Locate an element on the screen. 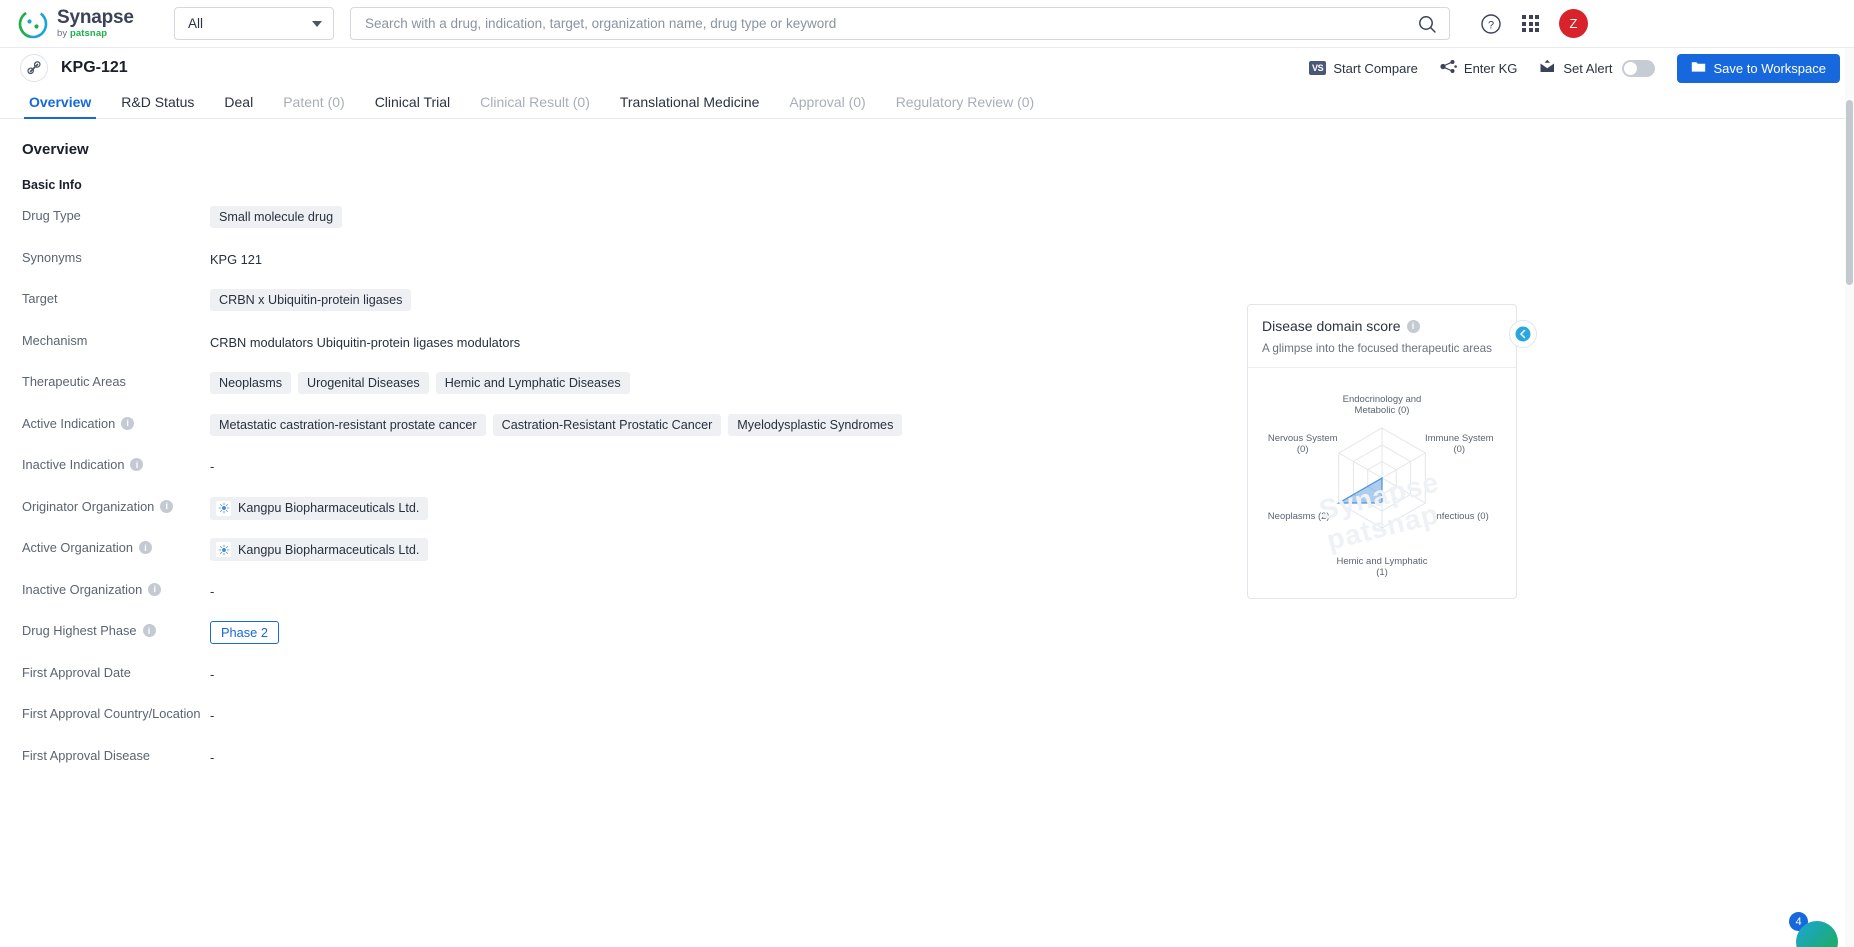  tab-clinical-trial: Clinical Trial is located at coordinates (412, 106).